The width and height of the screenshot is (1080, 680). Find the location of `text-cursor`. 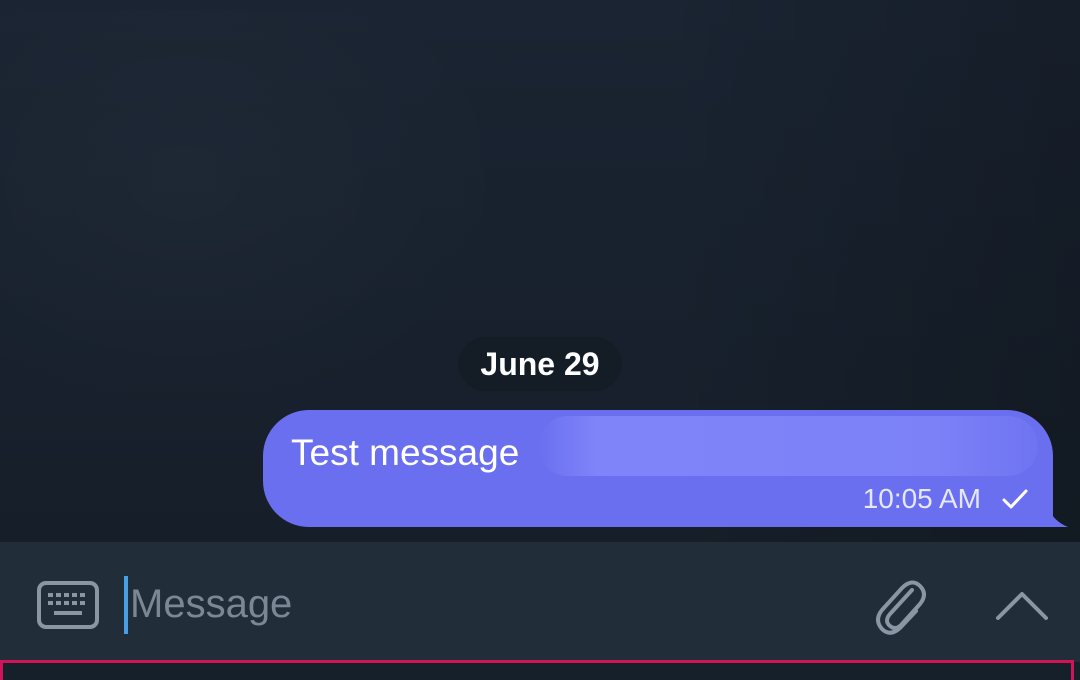

text-cursor is located at coordinates (126, 605).